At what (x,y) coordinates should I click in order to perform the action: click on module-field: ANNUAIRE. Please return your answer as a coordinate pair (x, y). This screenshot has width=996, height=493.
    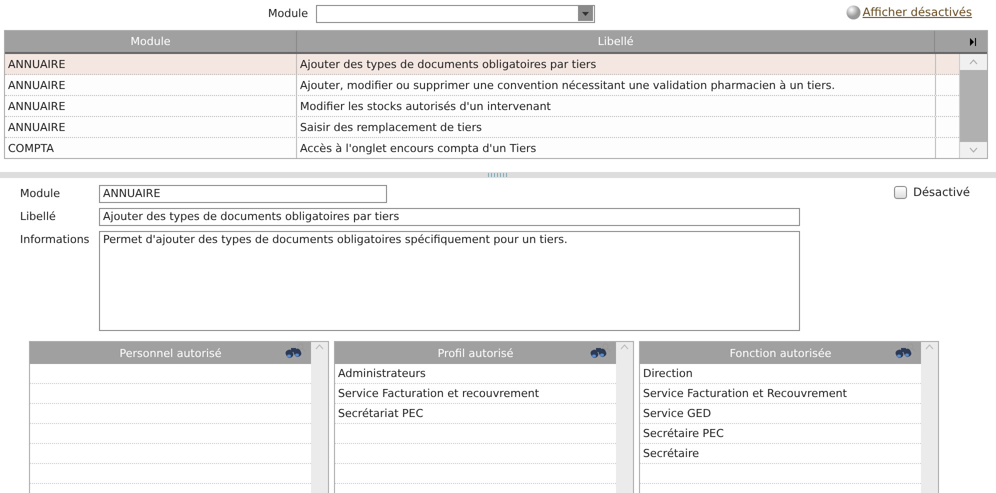
    Looking at the image, I should click on (243, 194).